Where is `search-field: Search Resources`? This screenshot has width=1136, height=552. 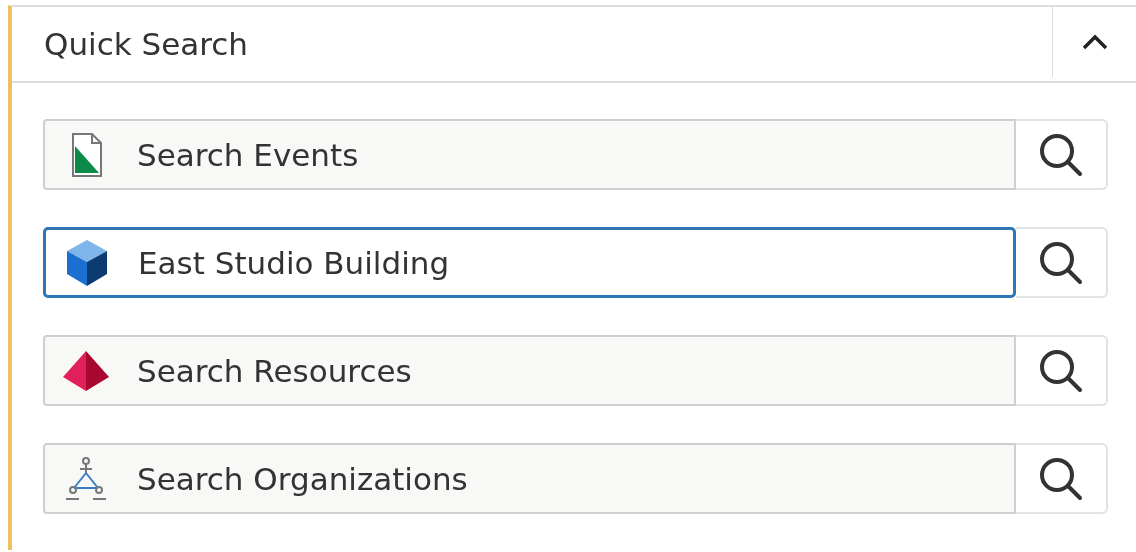
search-field: Search Resources is located at coordinates (529, 370).